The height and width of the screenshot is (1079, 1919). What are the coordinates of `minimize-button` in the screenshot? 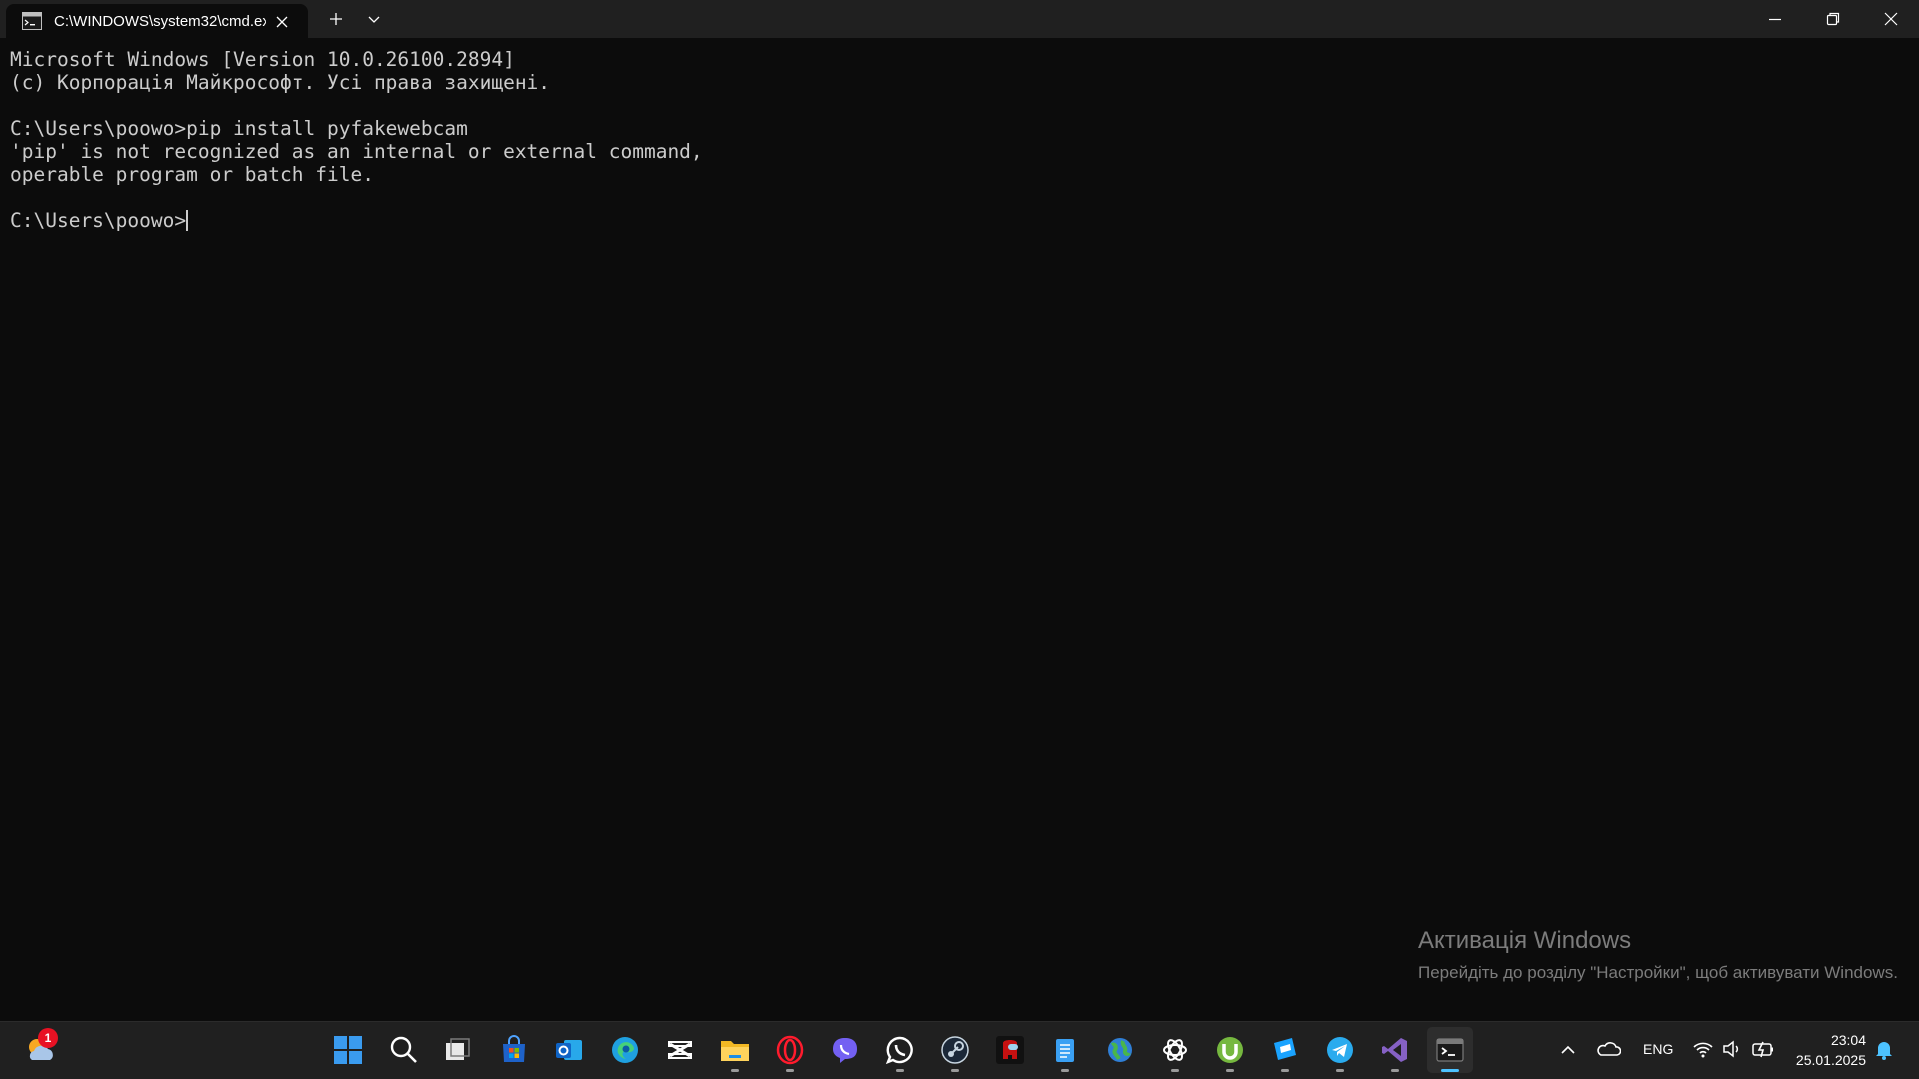 It's located at (1775, 19).